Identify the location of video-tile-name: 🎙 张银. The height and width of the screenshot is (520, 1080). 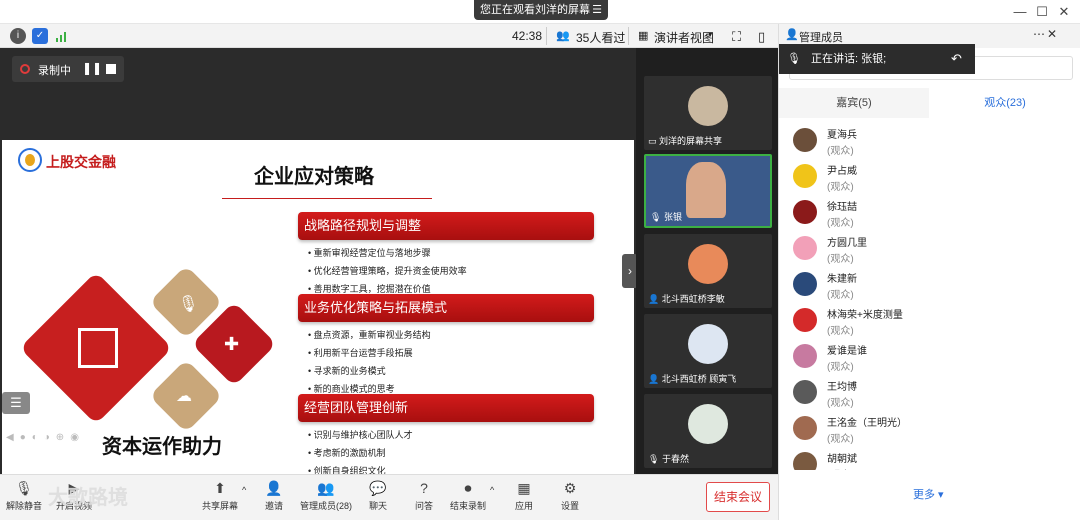
(666, 217).